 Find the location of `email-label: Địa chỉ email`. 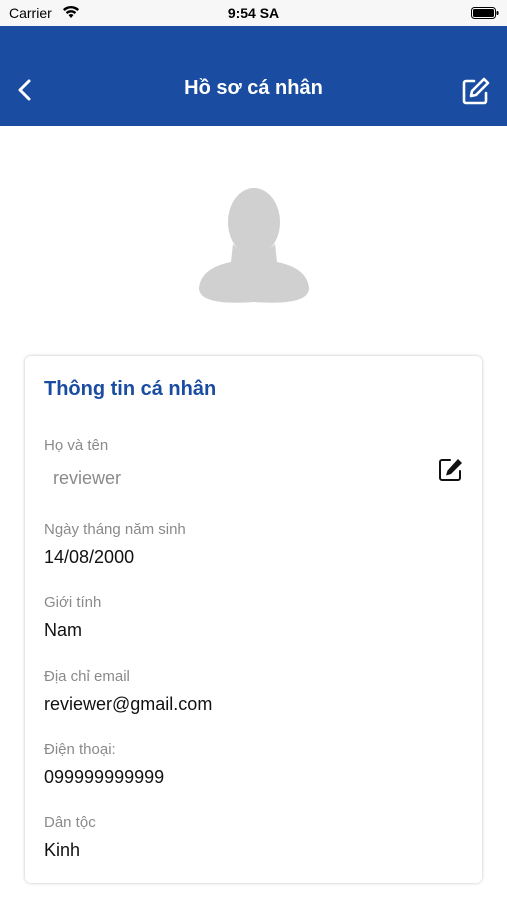

email-label: Địa chỉ email is located at coordinates (87, 676).